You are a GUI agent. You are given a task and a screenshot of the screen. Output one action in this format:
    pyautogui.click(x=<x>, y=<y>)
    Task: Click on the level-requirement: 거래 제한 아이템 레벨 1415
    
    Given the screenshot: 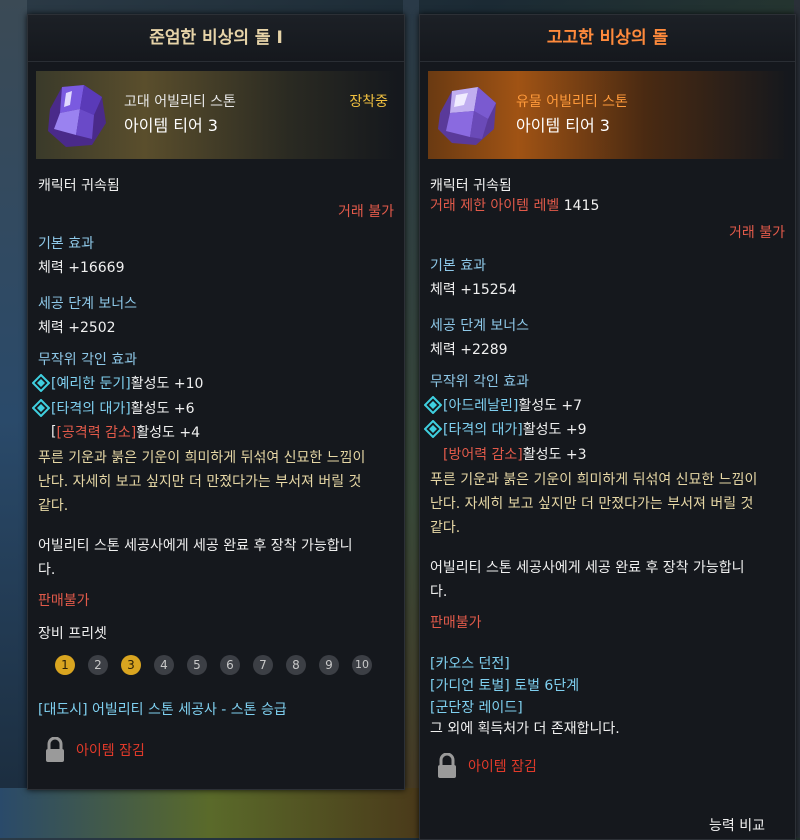 What is the action you would take?
    pyautogui.click(x=514, y=205)
    